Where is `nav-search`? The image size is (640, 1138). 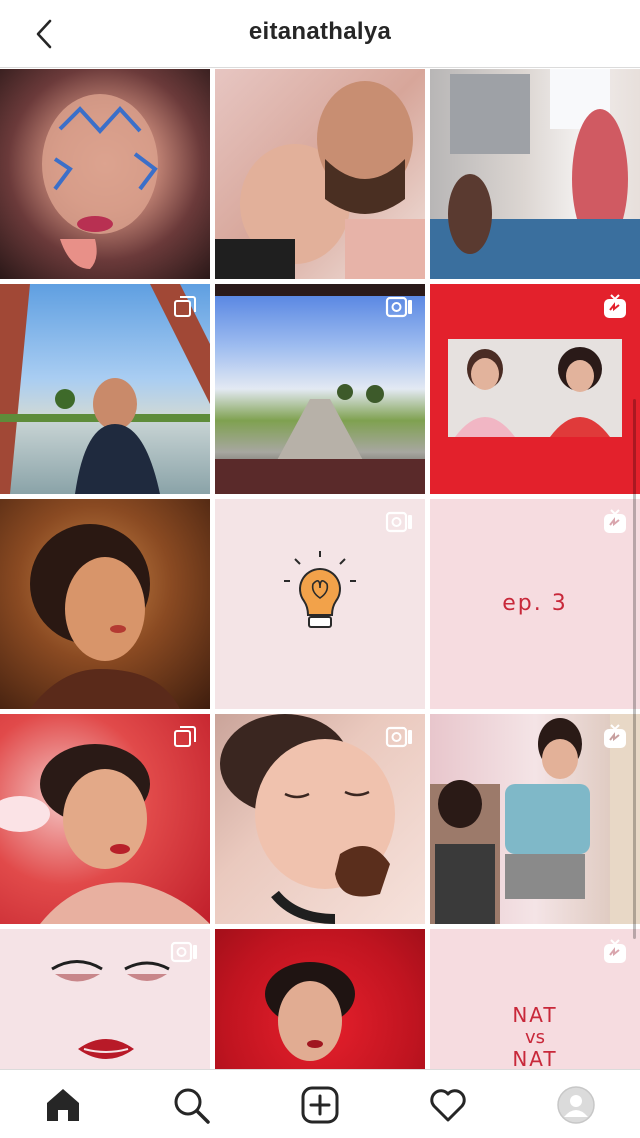 nav-search is located at coordinates (191, 1105).